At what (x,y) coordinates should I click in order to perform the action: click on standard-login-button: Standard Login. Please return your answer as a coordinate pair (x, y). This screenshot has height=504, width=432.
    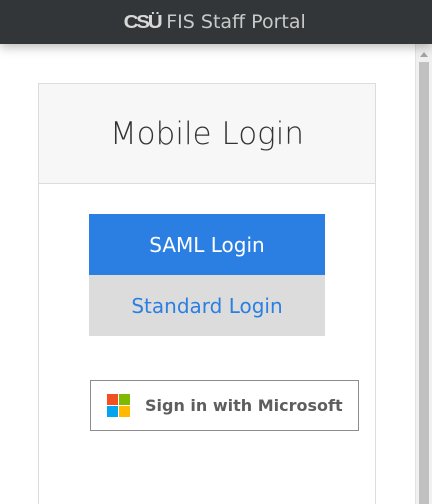
    Looking at the image, I should click on (207, 305).